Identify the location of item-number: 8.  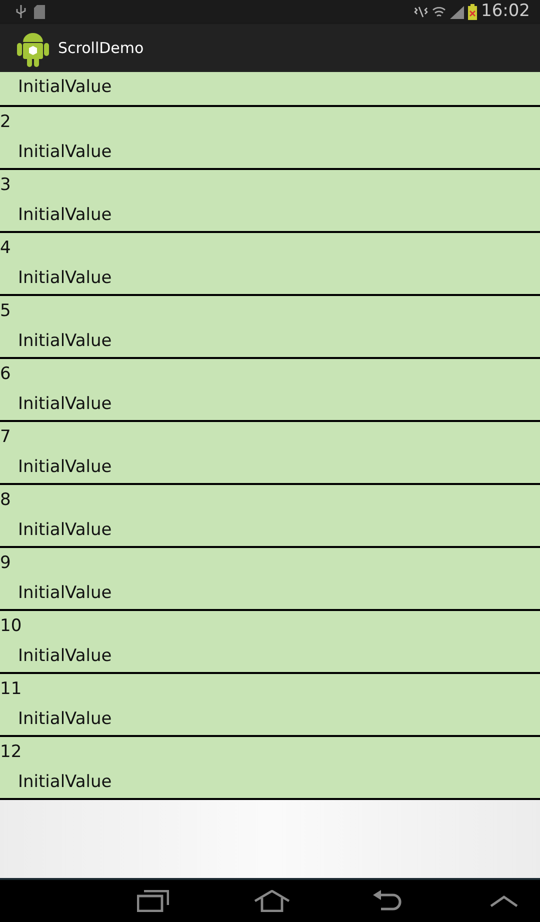
(5, 500).